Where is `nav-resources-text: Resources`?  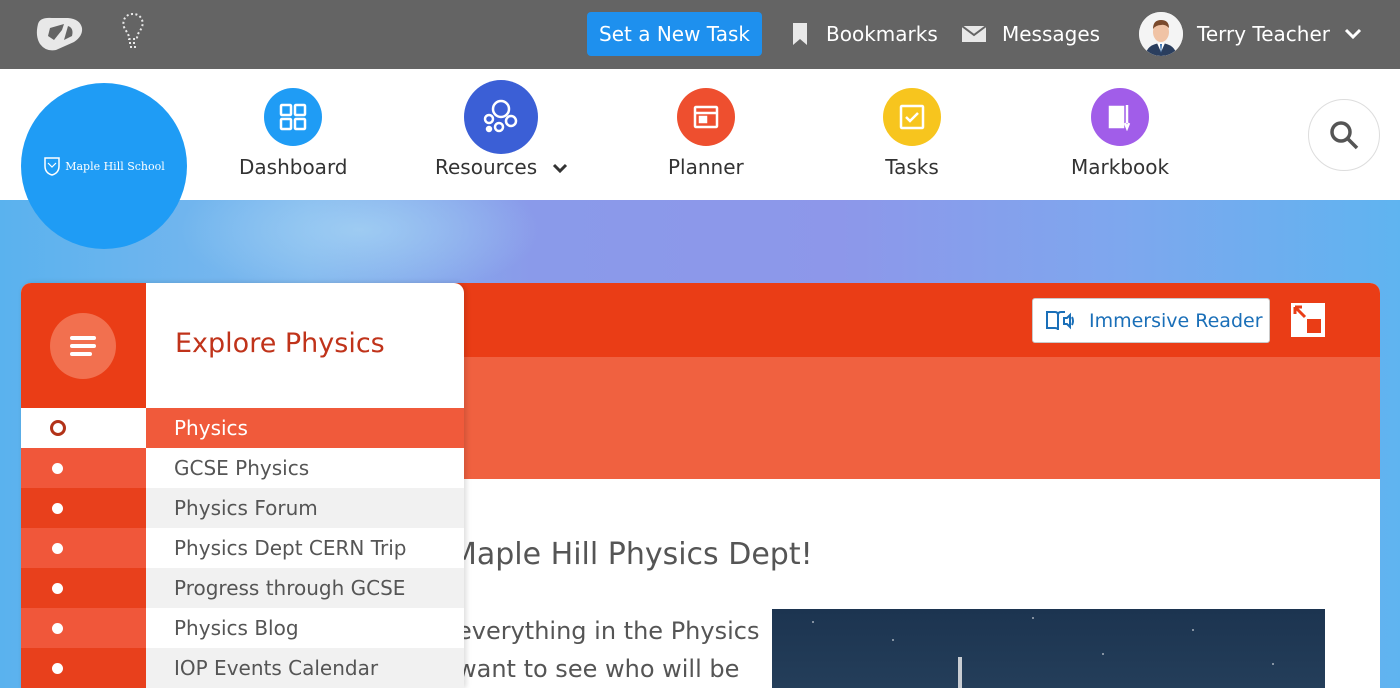 nav-resources-text: Resources is located at coordinates (486, 167).